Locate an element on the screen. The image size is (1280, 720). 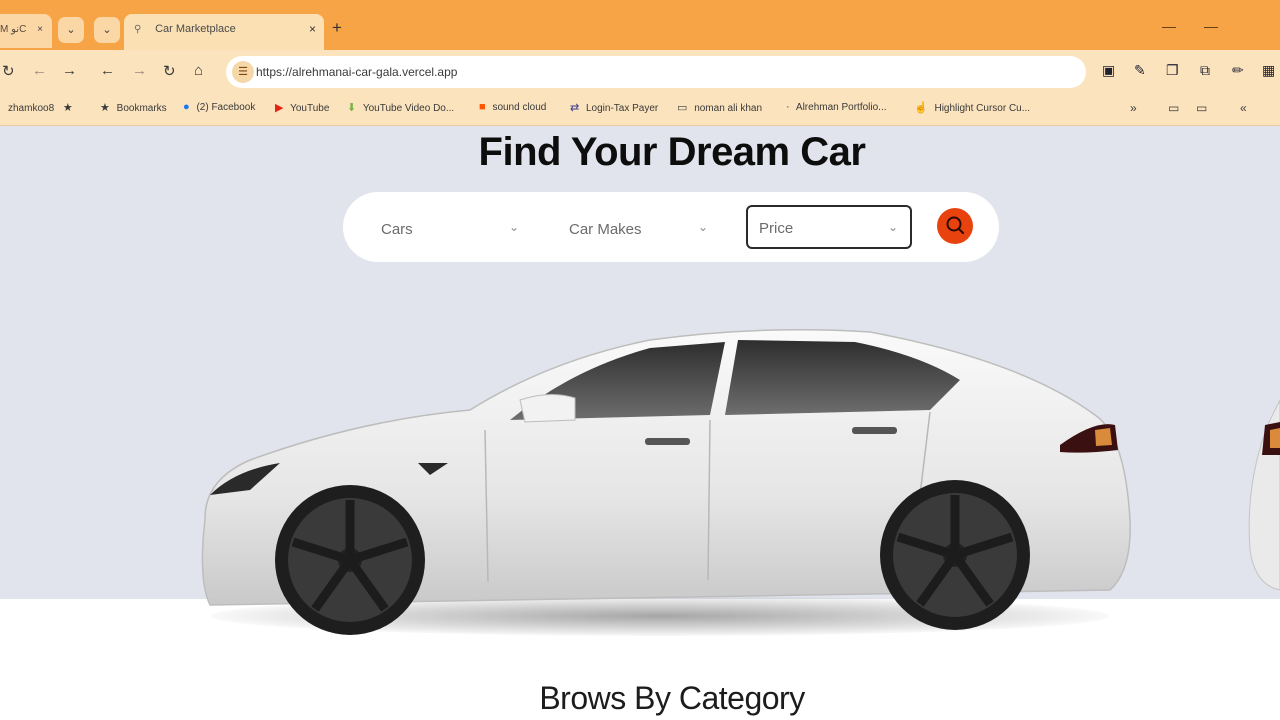
refresh-icon: ↻ is located at coordinates (169, 71).